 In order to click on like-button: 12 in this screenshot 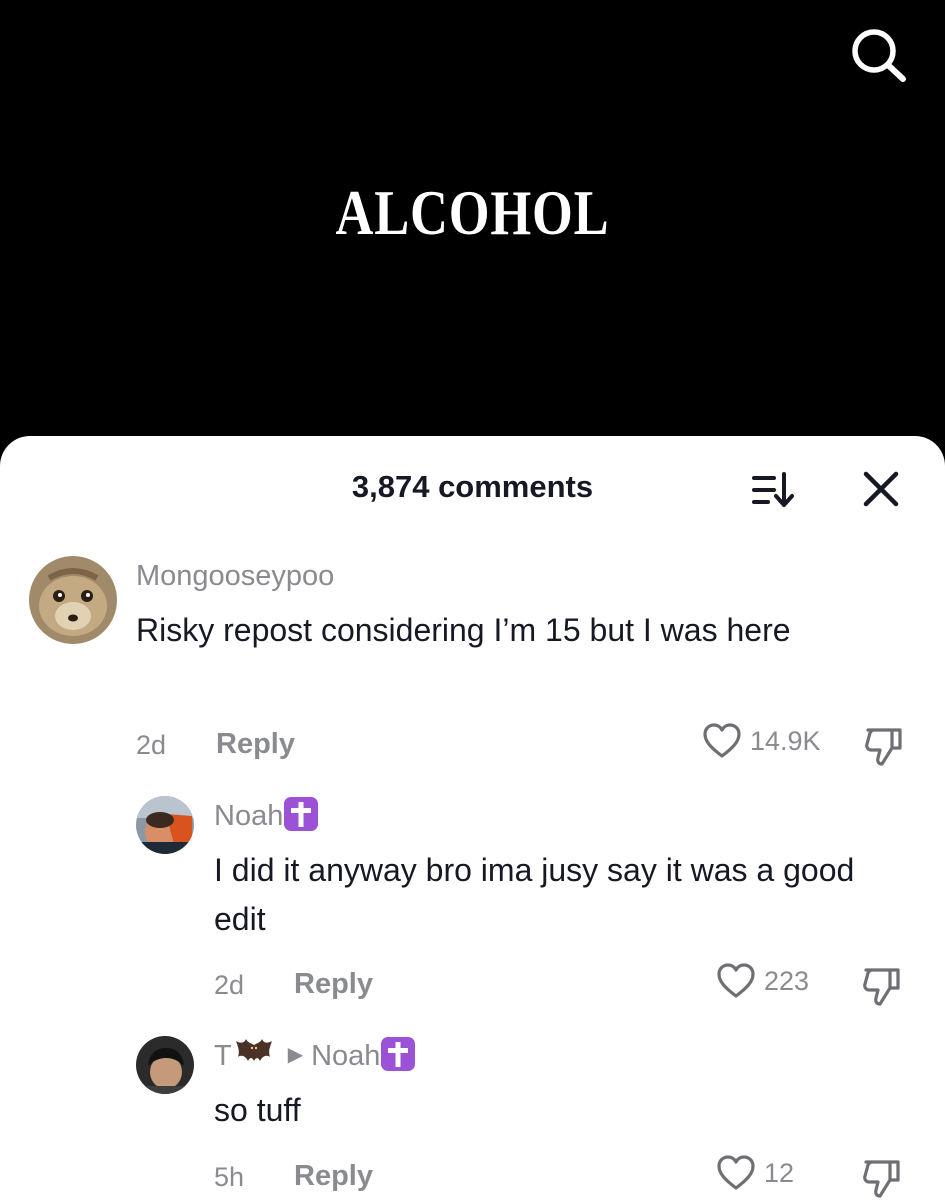, I will do `click(755, 1173)`.